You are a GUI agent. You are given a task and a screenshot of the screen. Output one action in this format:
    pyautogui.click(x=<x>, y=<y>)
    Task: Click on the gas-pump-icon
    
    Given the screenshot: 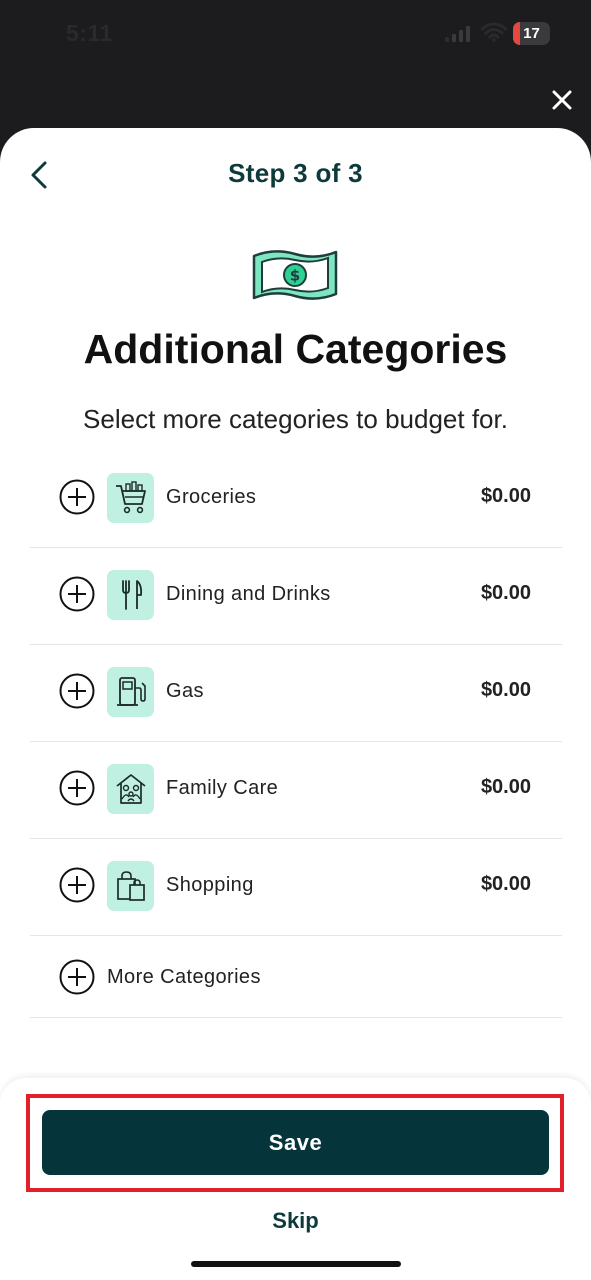 What is the action you would take?
    pyautogui.click(x=131, y=691)
    